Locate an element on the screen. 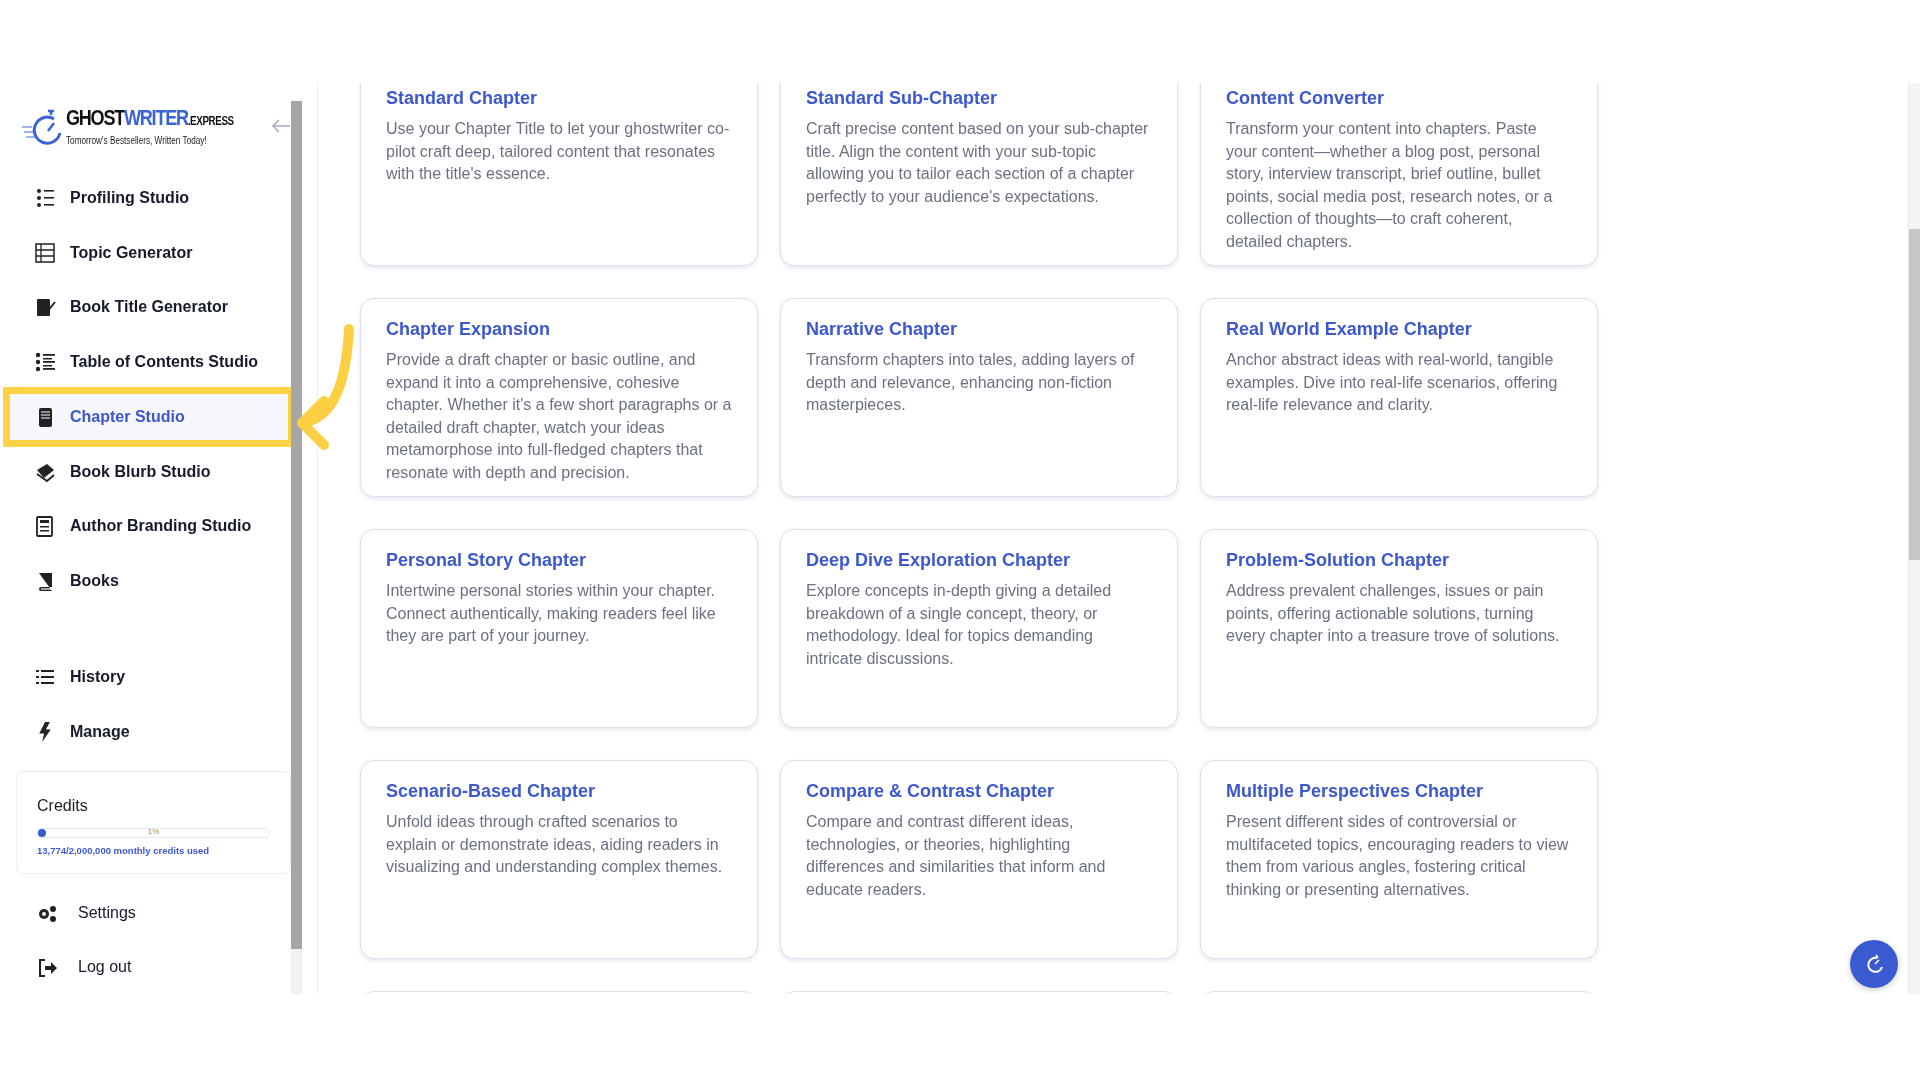 The width and height of the screenshot is (1920, 1080). logo-tagline: Tomorrow's Bestsellers, Written Today! is located at coordinates (137, 140).